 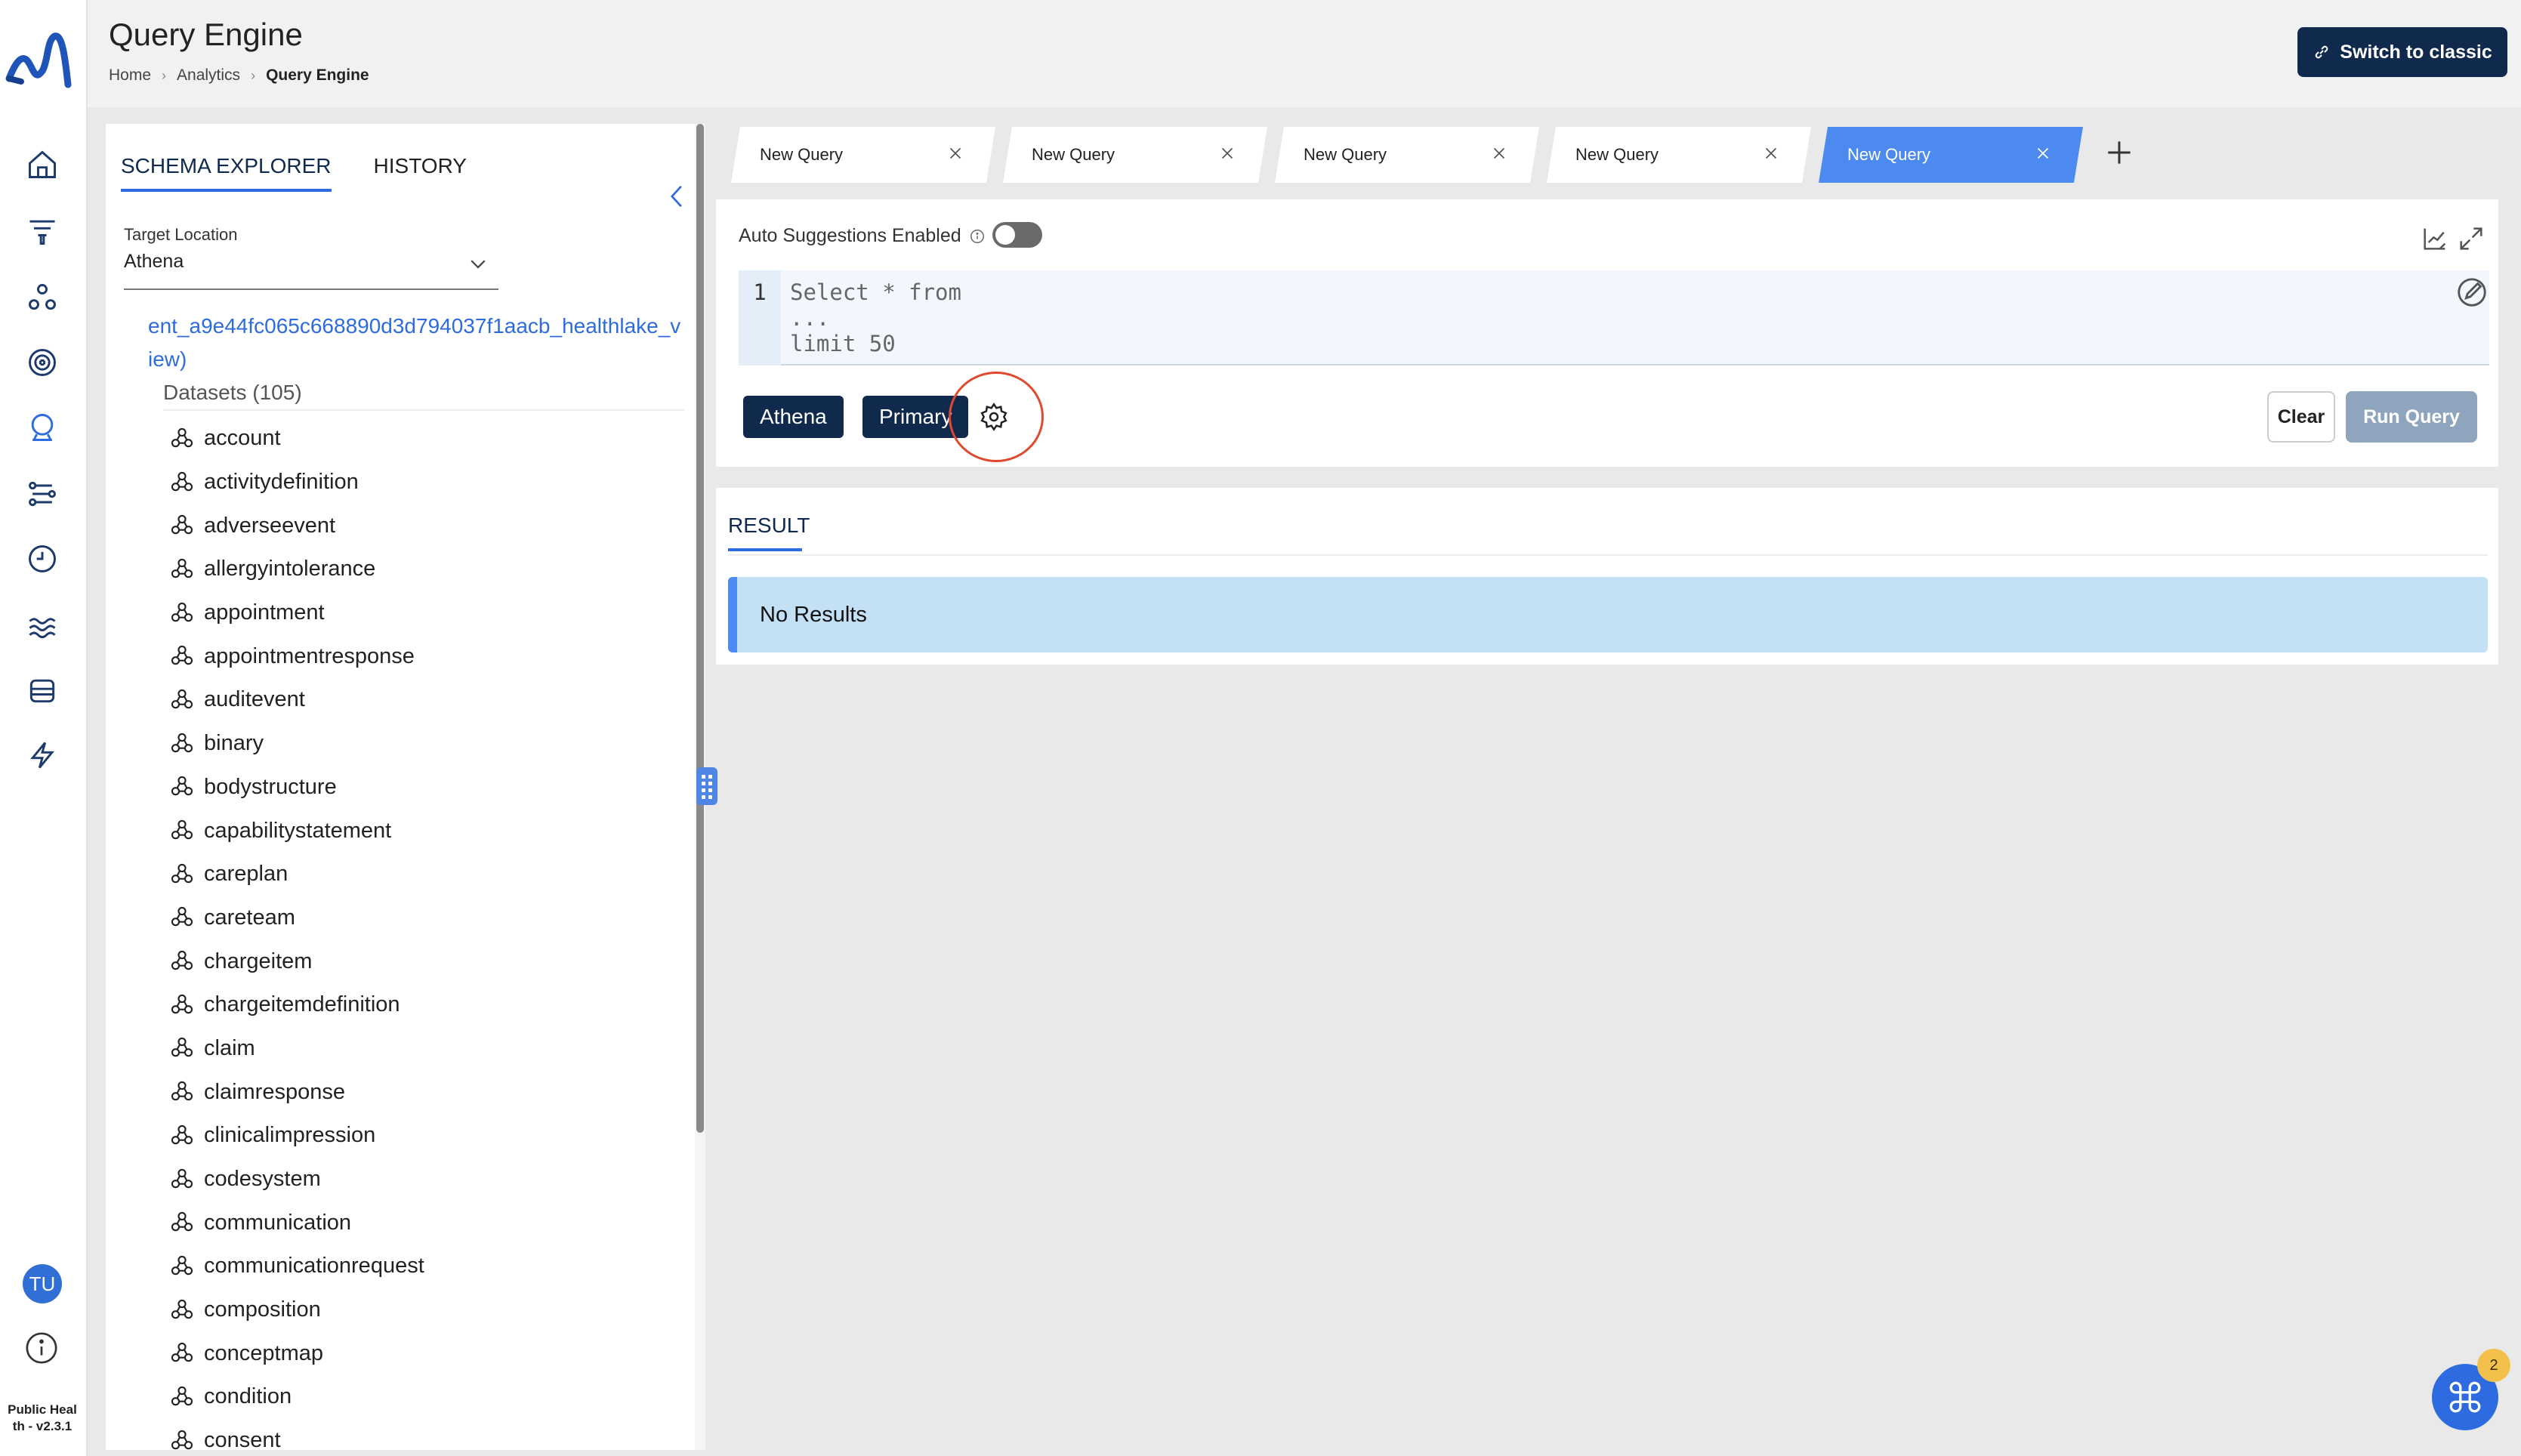 What do you see at coordinates (296, 961) in the screenshot?
I see `dataset-item: chargeitem` at bounding box center [296, 961].